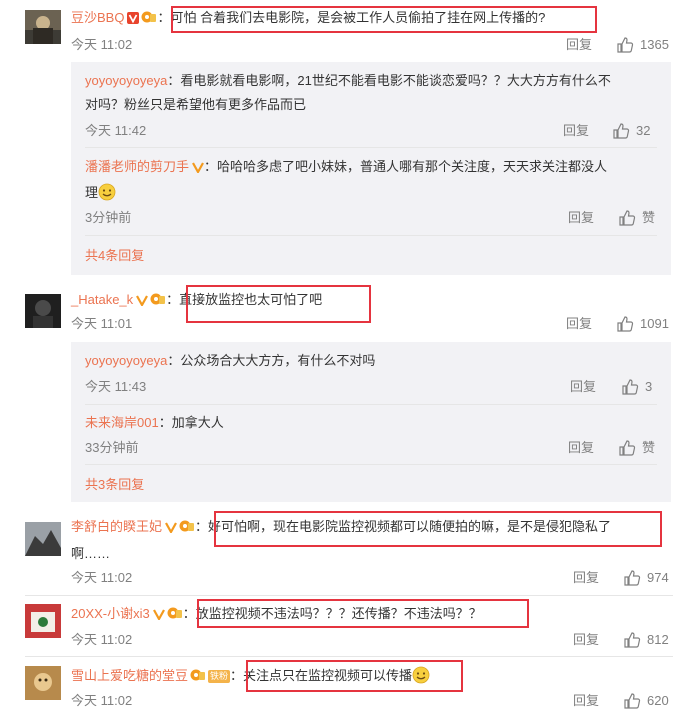  I want to click on reply-time: 今天 11:42, so click(116, 130).